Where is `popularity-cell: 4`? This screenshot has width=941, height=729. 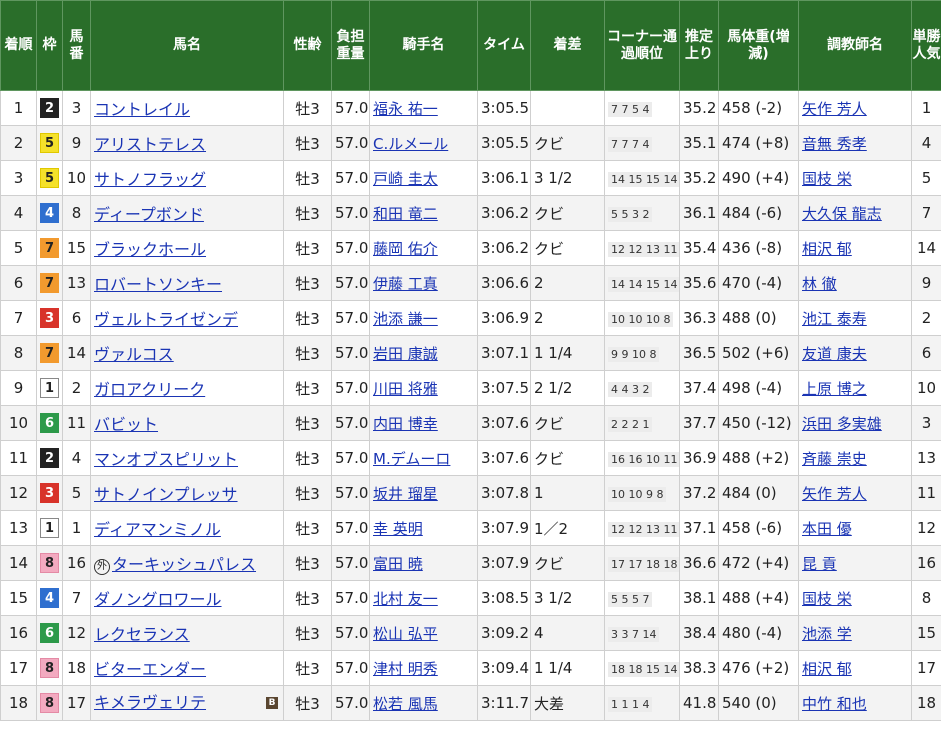
popularity-cell: 4 is located at coordinates (926, 143).